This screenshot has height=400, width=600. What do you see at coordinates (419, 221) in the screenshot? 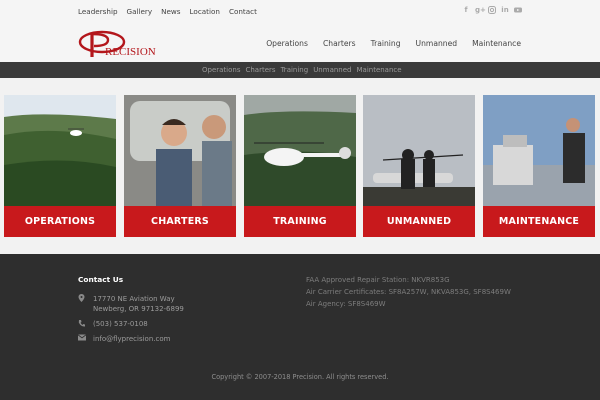
I see `tile-unmanned-label: UNMANNED` at bounding box center [419, 221].